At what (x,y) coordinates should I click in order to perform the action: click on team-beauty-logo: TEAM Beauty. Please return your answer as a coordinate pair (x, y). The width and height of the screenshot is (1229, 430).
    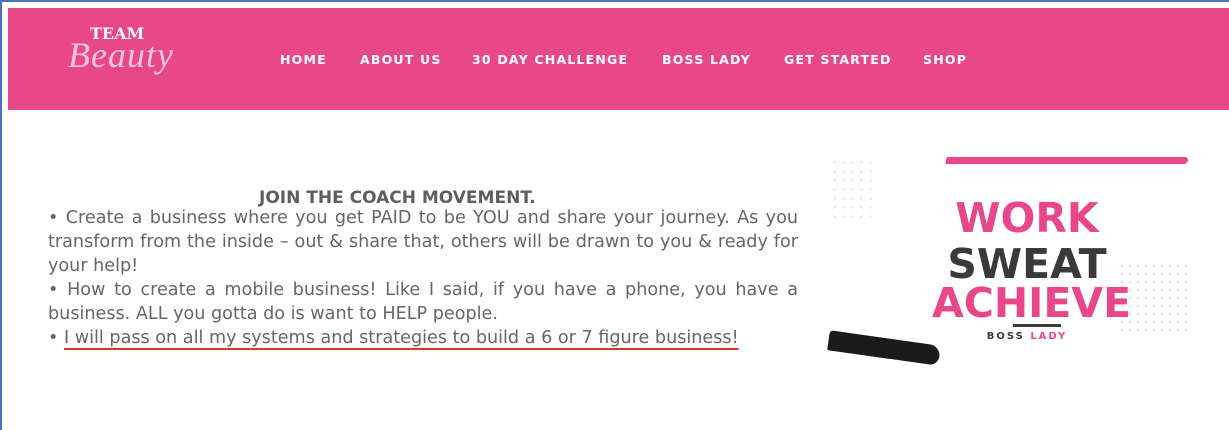
    Looking at the image, I should click on (138, 53).